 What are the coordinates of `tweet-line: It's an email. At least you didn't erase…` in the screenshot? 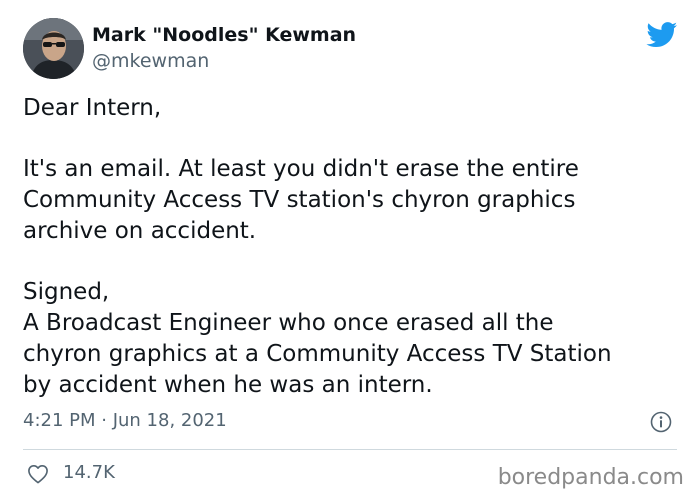 It's located at (301, 169).